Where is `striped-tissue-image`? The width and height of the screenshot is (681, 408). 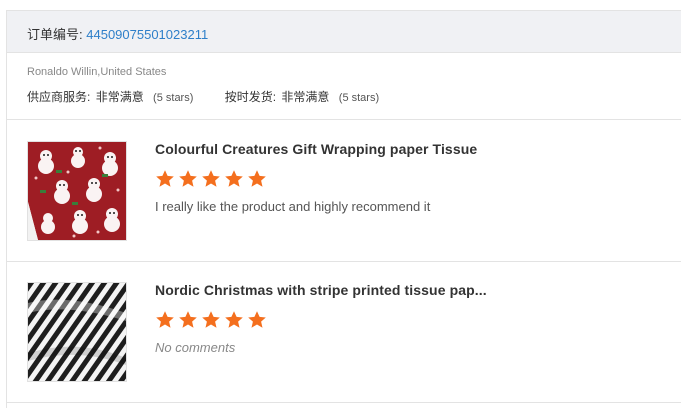 striped-tissue-image is located at coordinates (77, 332).